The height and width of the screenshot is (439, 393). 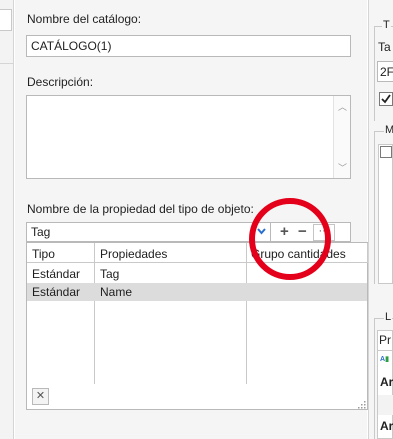 I want to click on column-header-propiedades: Propiedades, so click(x=133, y=254).